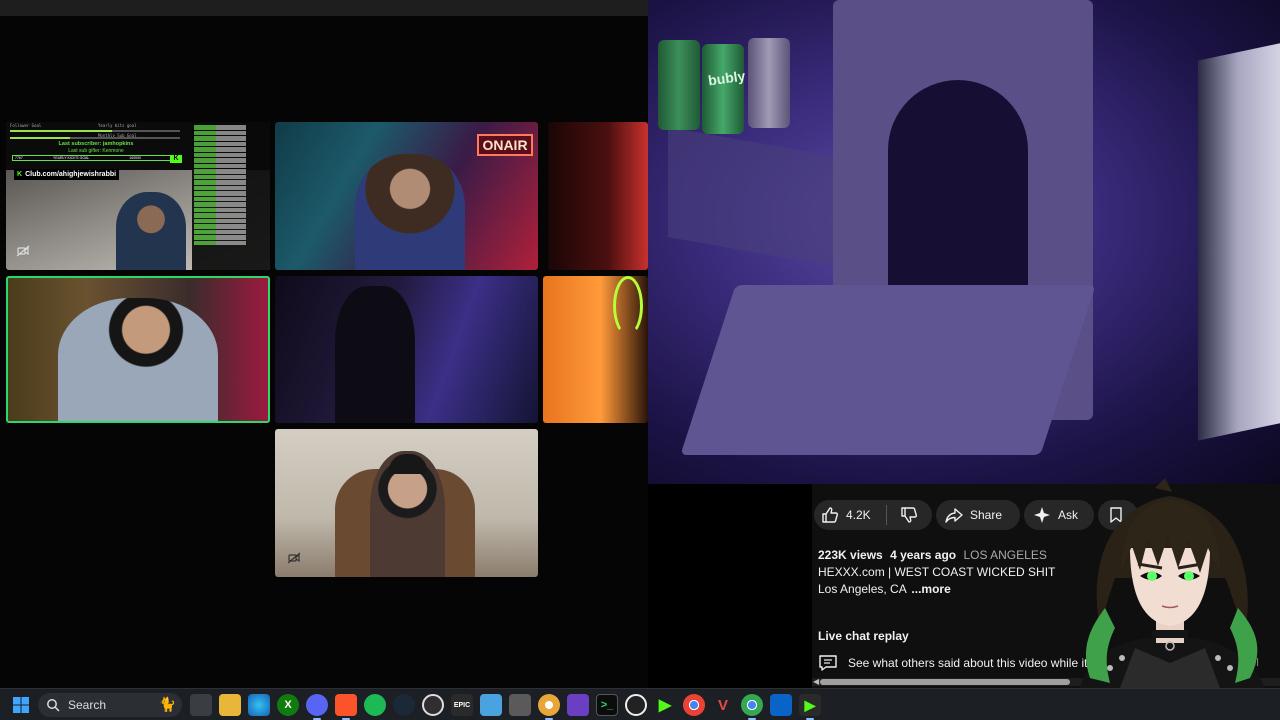  Describe the element at coordinates (117, 125) in the screenshot. I see `bits-goal-label: Yearly bits goal` at that location.